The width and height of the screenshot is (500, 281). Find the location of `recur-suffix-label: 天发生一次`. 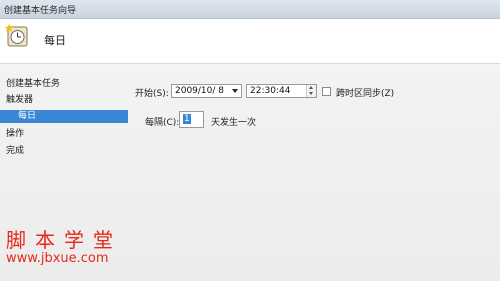

recur-suffix-label: 天发生一次 is located at coordinates (234, 123).